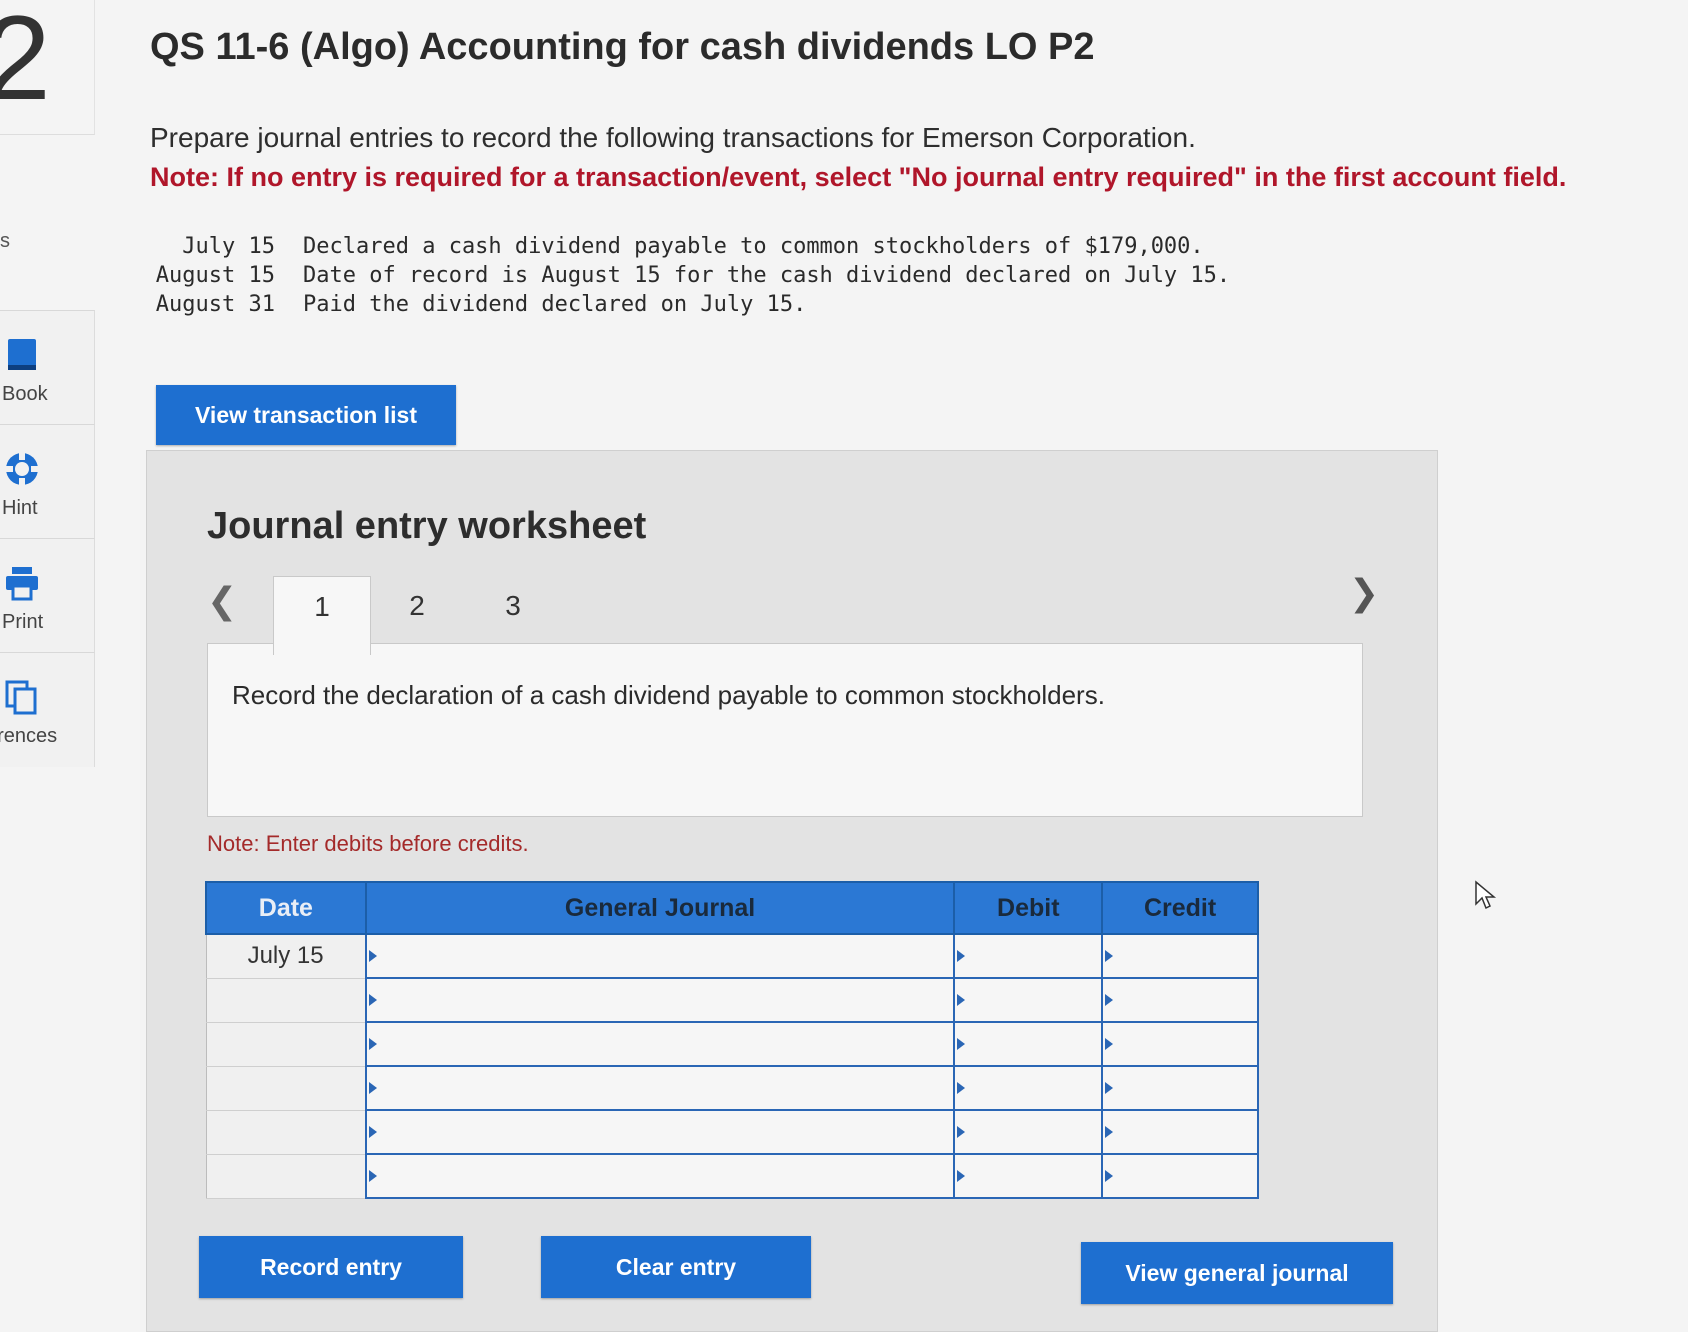  I want to click on view-general-journal-button: View general journal, so click(1237, 1273).